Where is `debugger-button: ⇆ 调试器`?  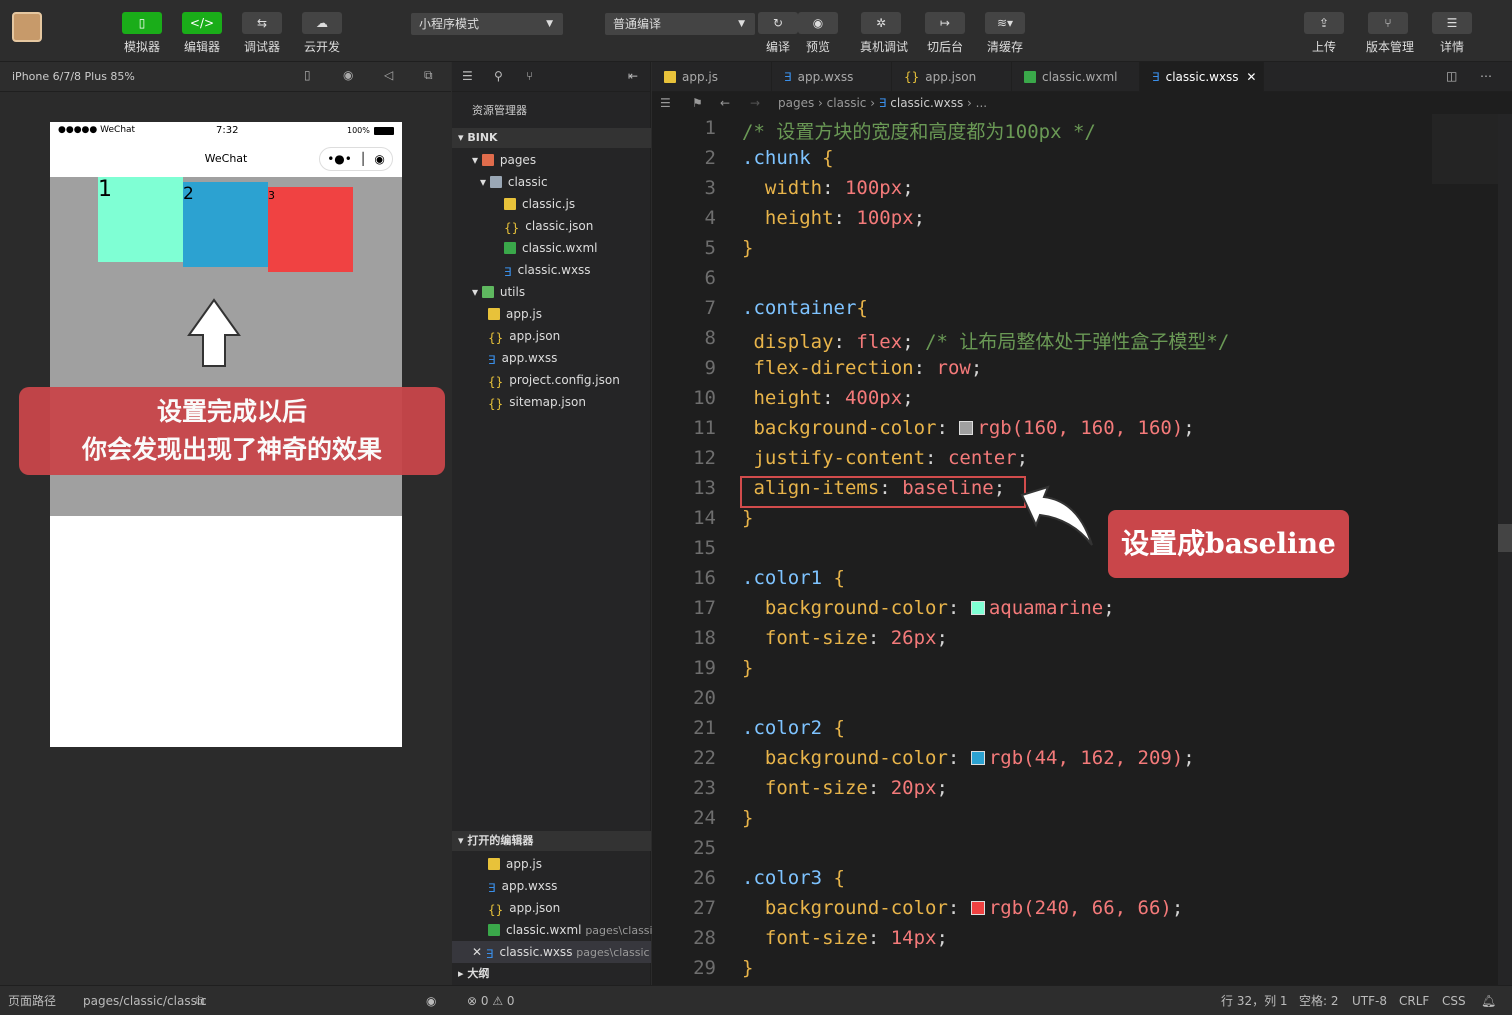 debugger-button: ⇆ 调试器 is located at coordinates (262, 34).